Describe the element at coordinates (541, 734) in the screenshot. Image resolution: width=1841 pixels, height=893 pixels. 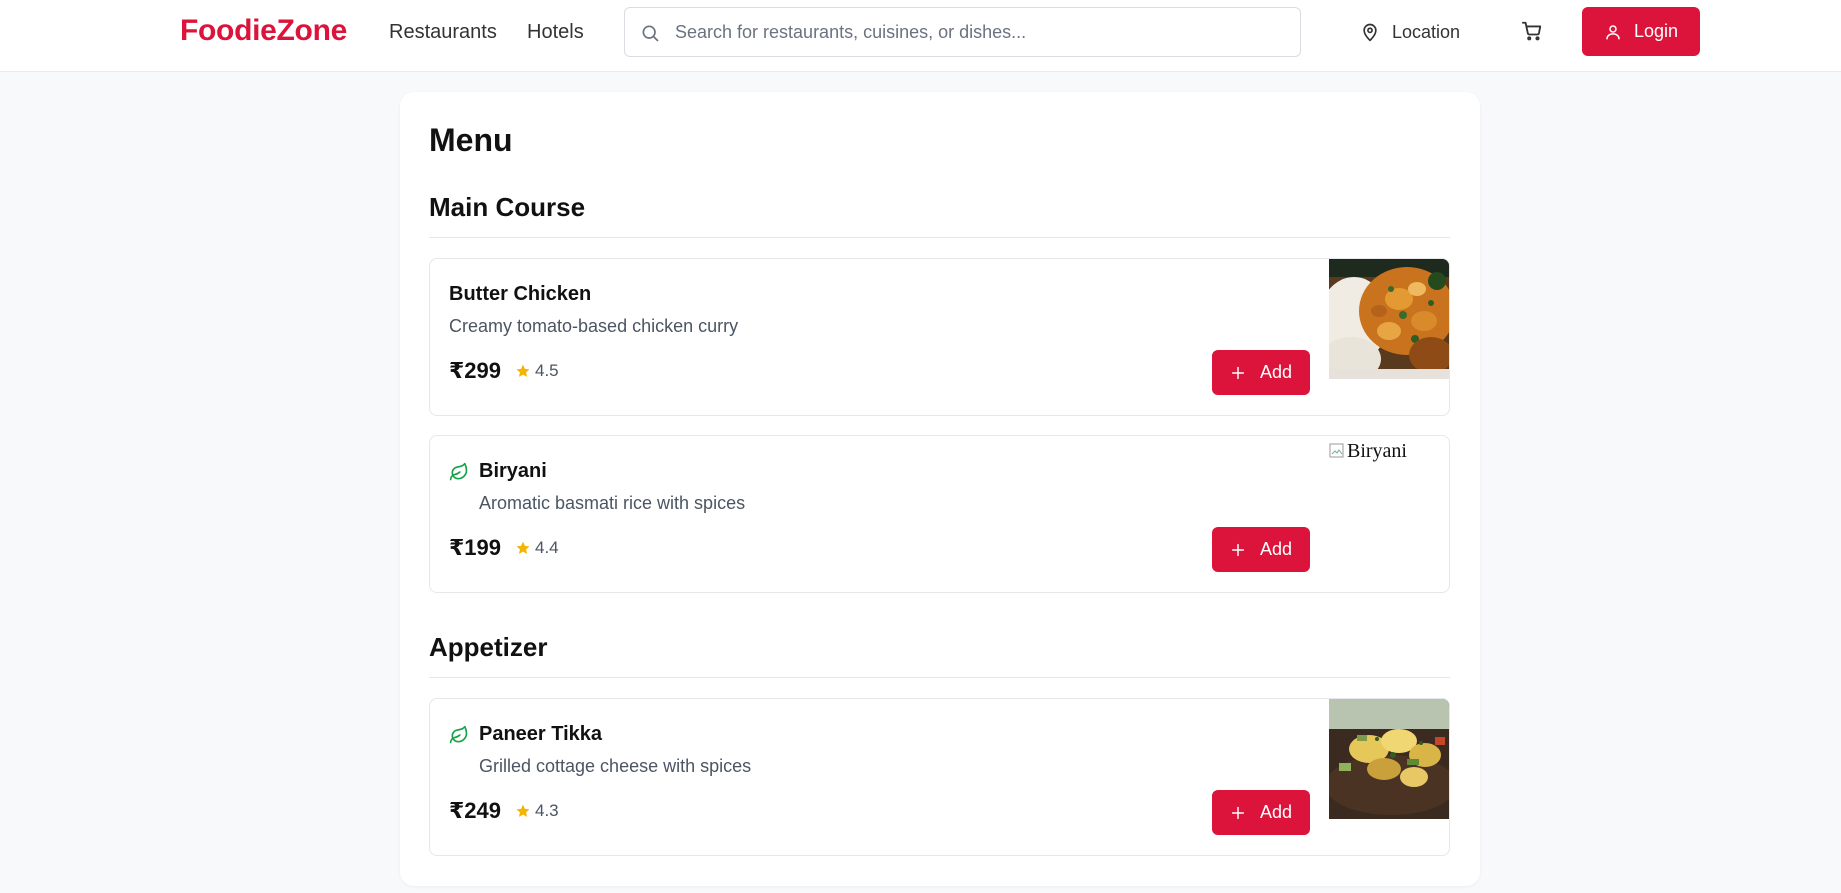
I see `item-name: Paneer Tikka` at that location.